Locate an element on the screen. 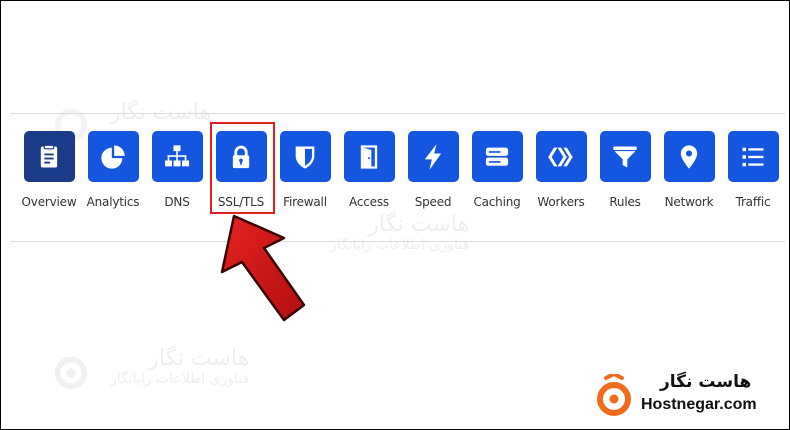  nav-item-label: DNS is located at coordinates (177, 202).